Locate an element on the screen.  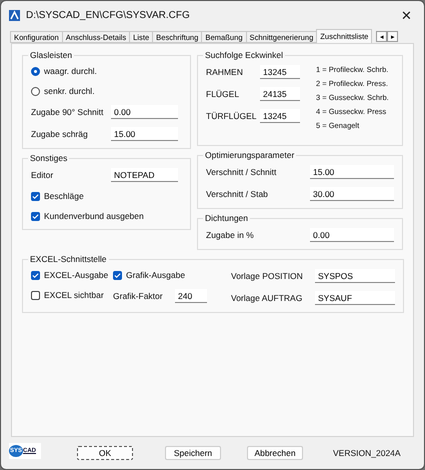
checkbox-label: Beschläge is located at coordinates (64, 196).